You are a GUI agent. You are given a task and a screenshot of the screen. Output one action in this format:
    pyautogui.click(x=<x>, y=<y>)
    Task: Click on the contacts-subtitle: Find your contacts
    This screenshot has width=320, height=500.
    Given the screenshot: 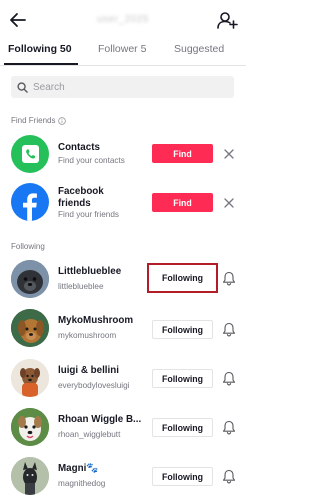 What is the action you would take?
    pyautogui.click(x=91, y=160)
    